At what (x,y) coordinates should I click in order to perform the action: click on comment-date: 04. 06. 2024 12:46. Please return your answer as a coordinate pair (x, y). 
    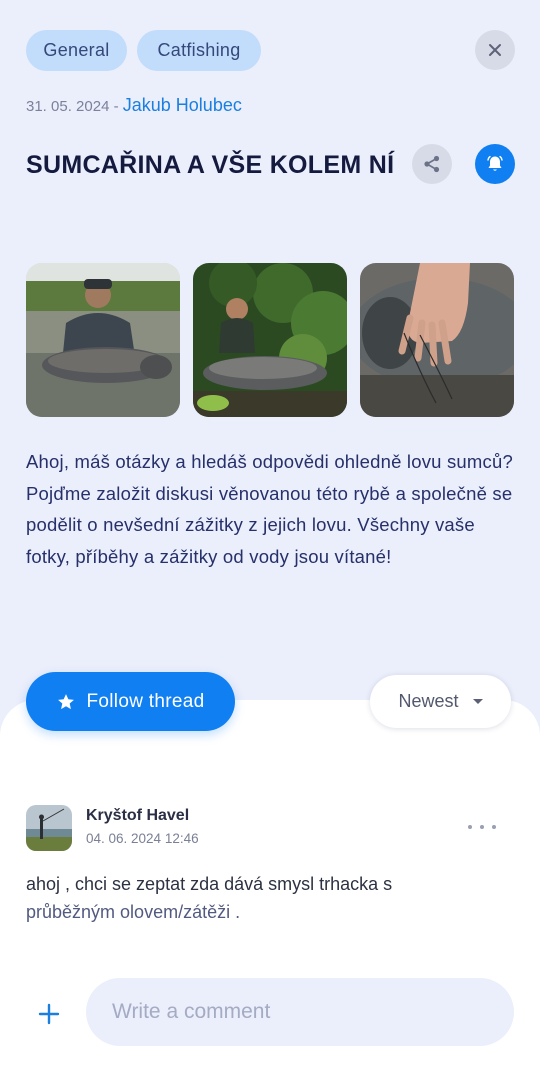
    Looking at the image, I should click on (142, 838).